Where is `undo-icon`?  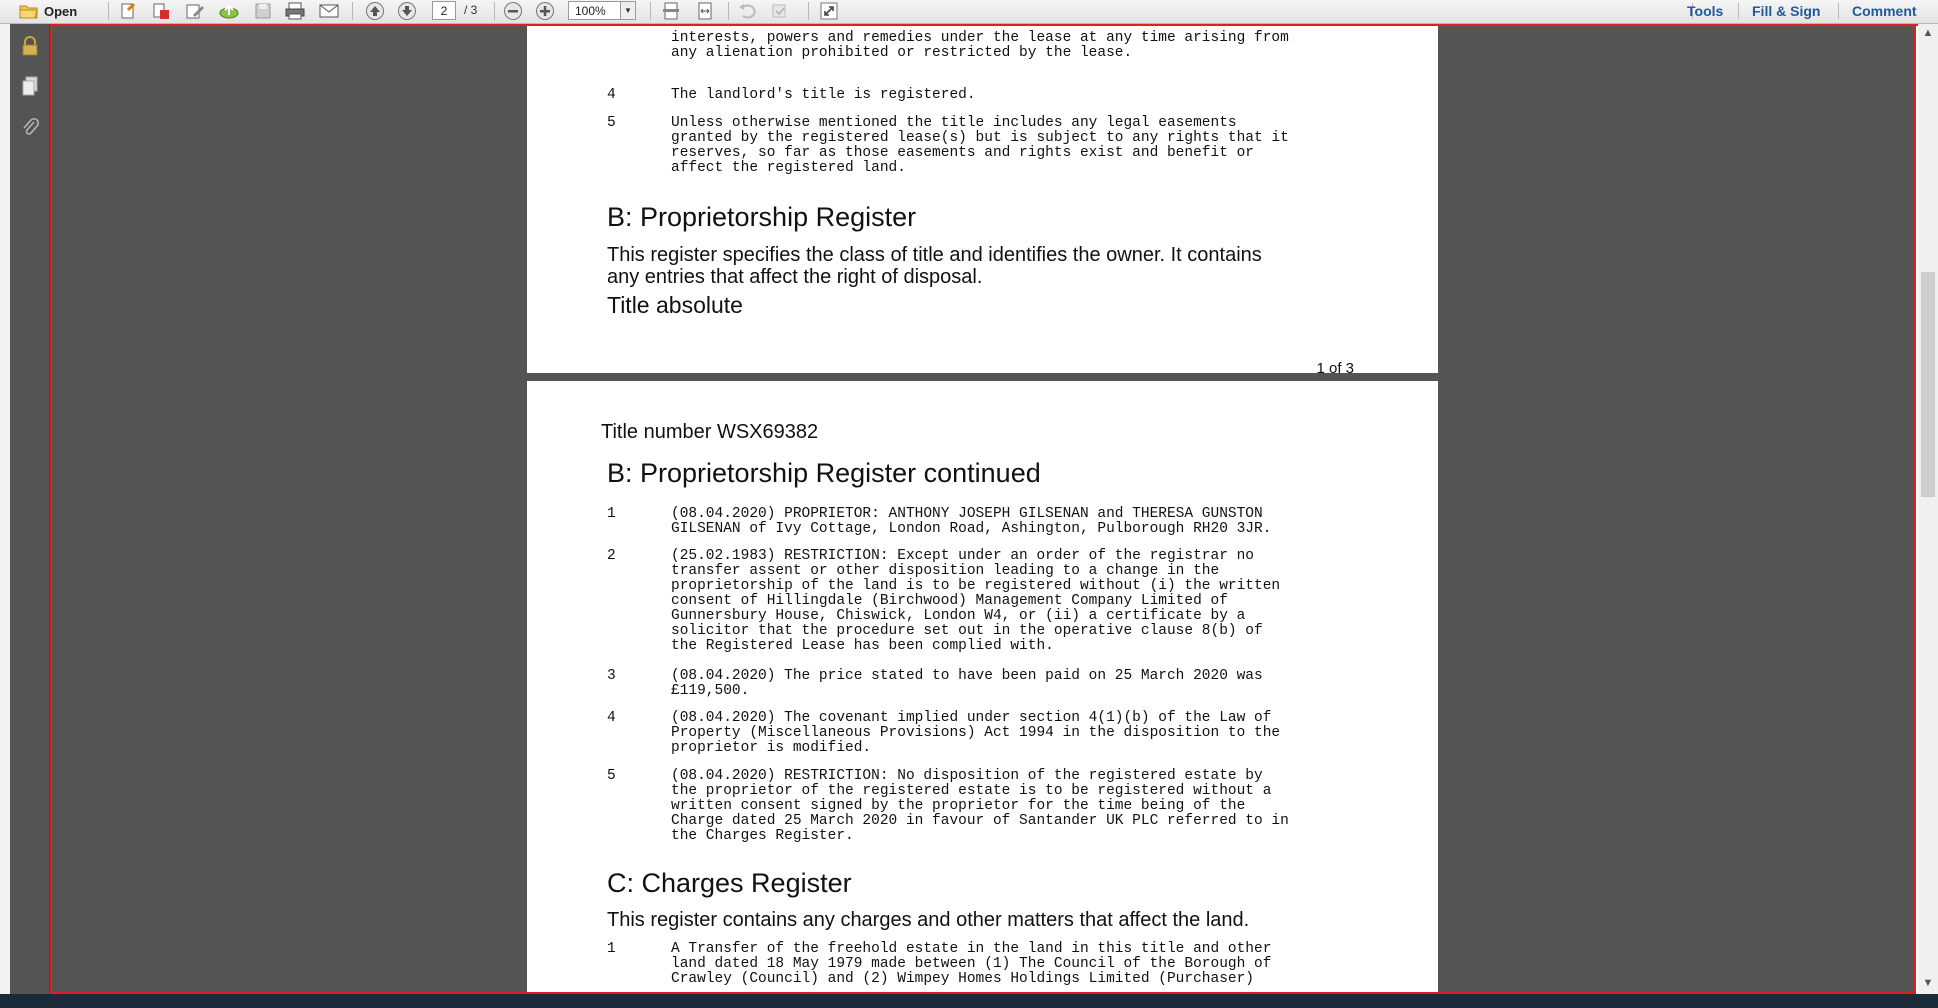 undo-icon is located at coordinates (747, 11).